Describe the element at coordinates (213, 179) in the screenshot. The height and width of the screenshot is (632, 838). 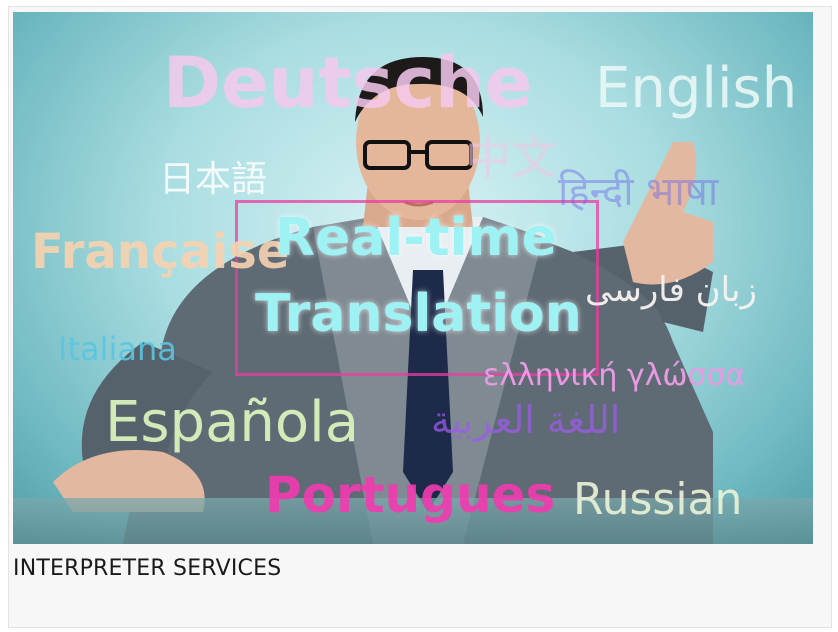
I see `lang-japanese: 日本語` at that location.